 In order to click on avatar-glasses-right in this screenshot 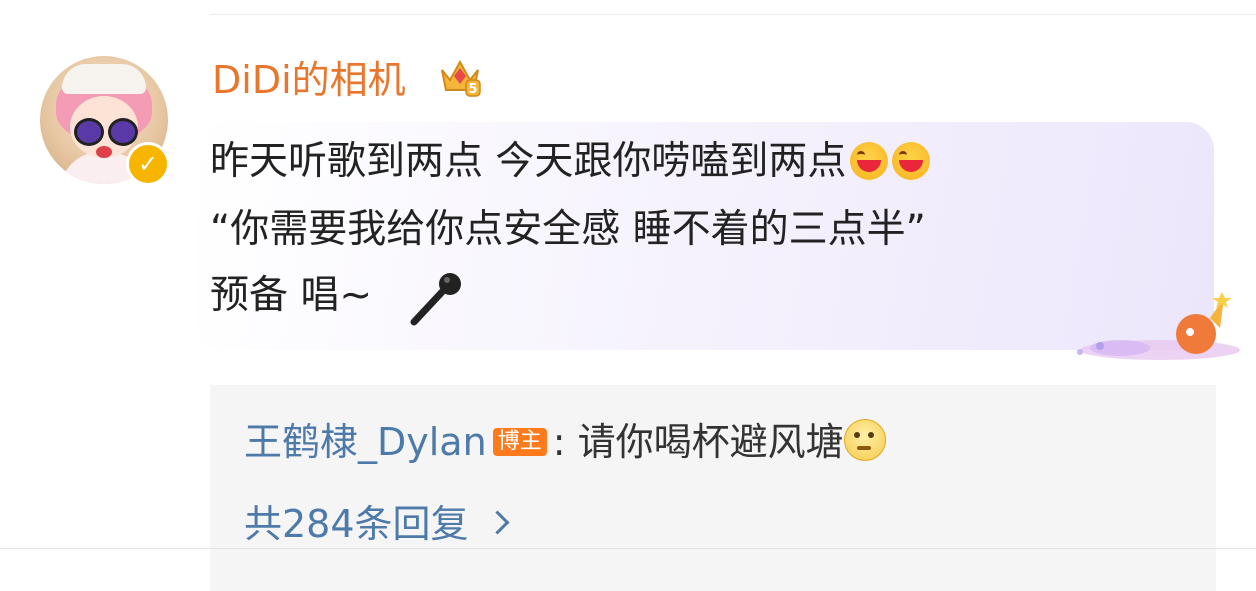, I will do `click(123, 132)`.